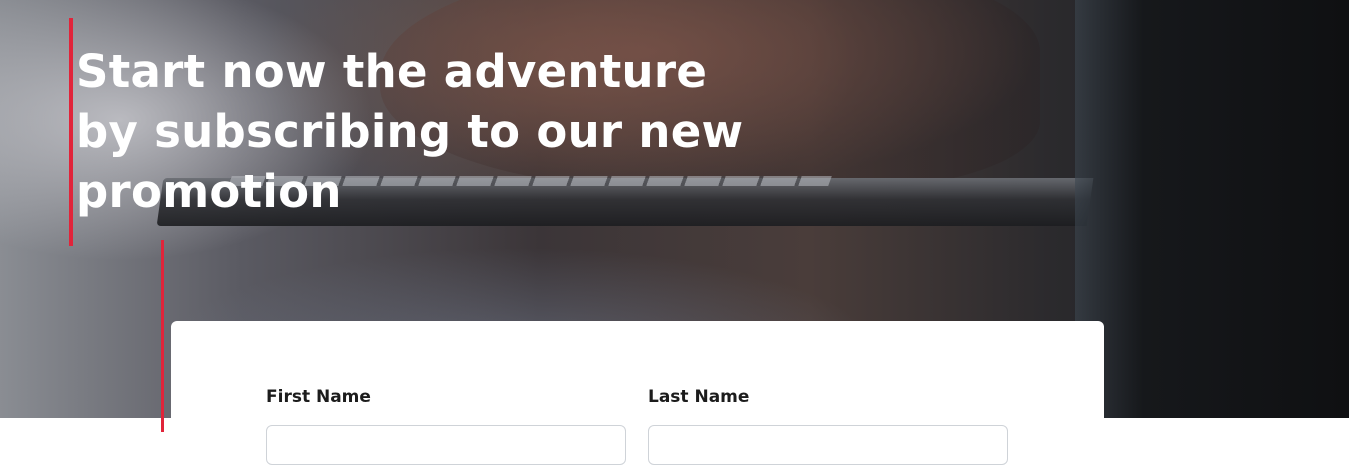  I want to click on last-name-label: Last Name, so click(699, 397).